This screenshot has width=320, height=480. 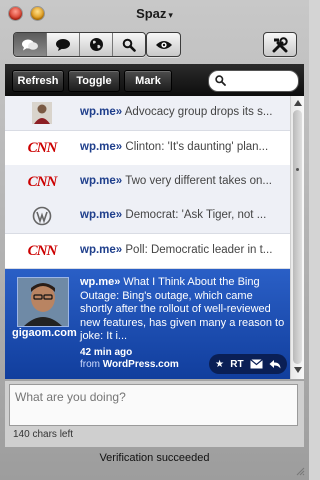 I want to click on toolbar, so click(x=154, y=44).